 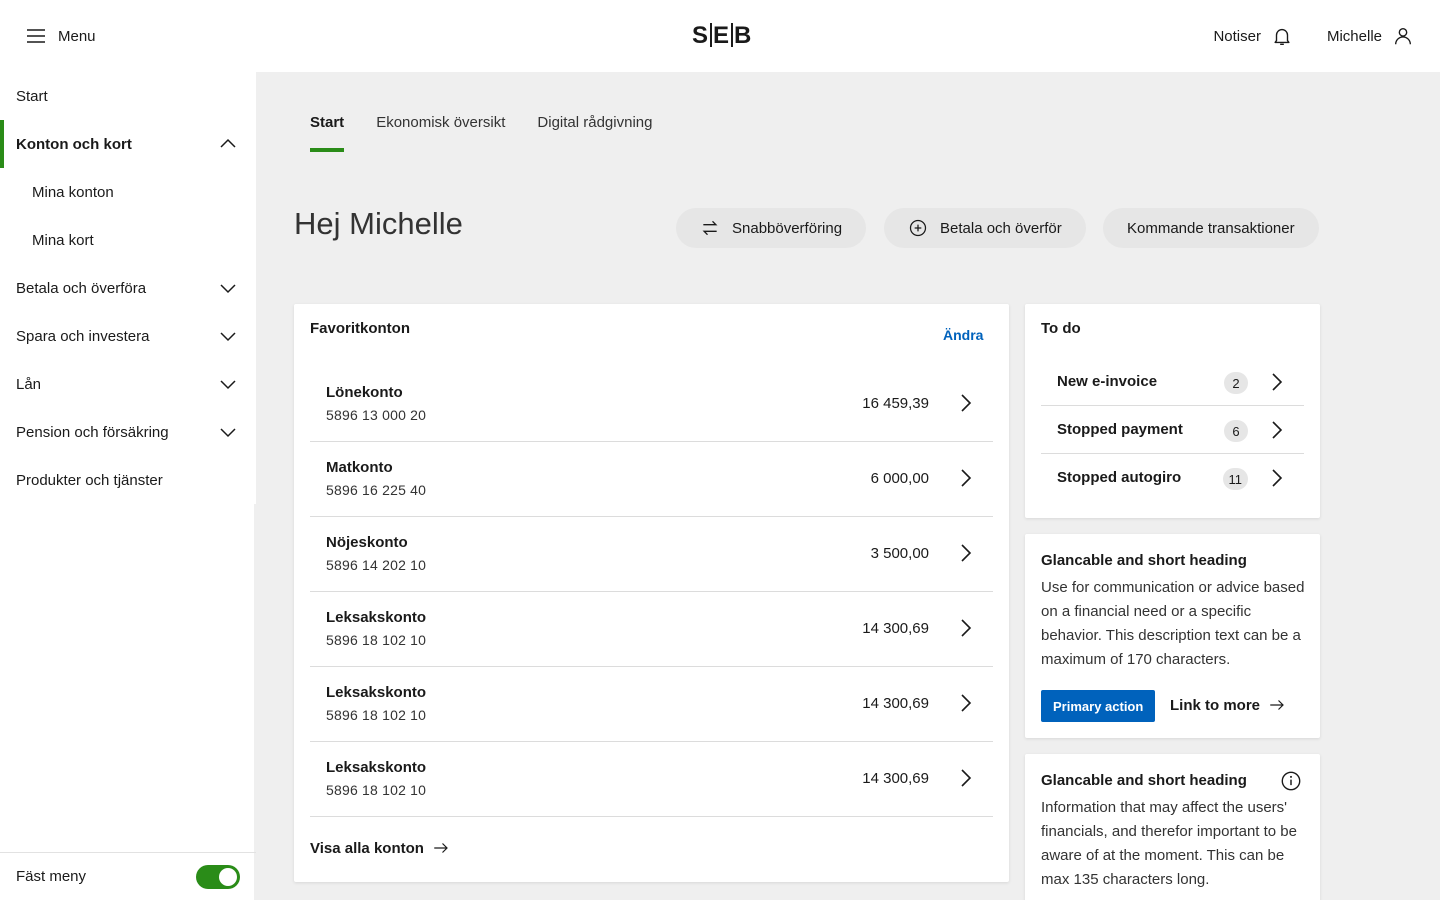 I want to click on sidebar-item-mina-kort: Mina kort, so click(x=128, y=240).